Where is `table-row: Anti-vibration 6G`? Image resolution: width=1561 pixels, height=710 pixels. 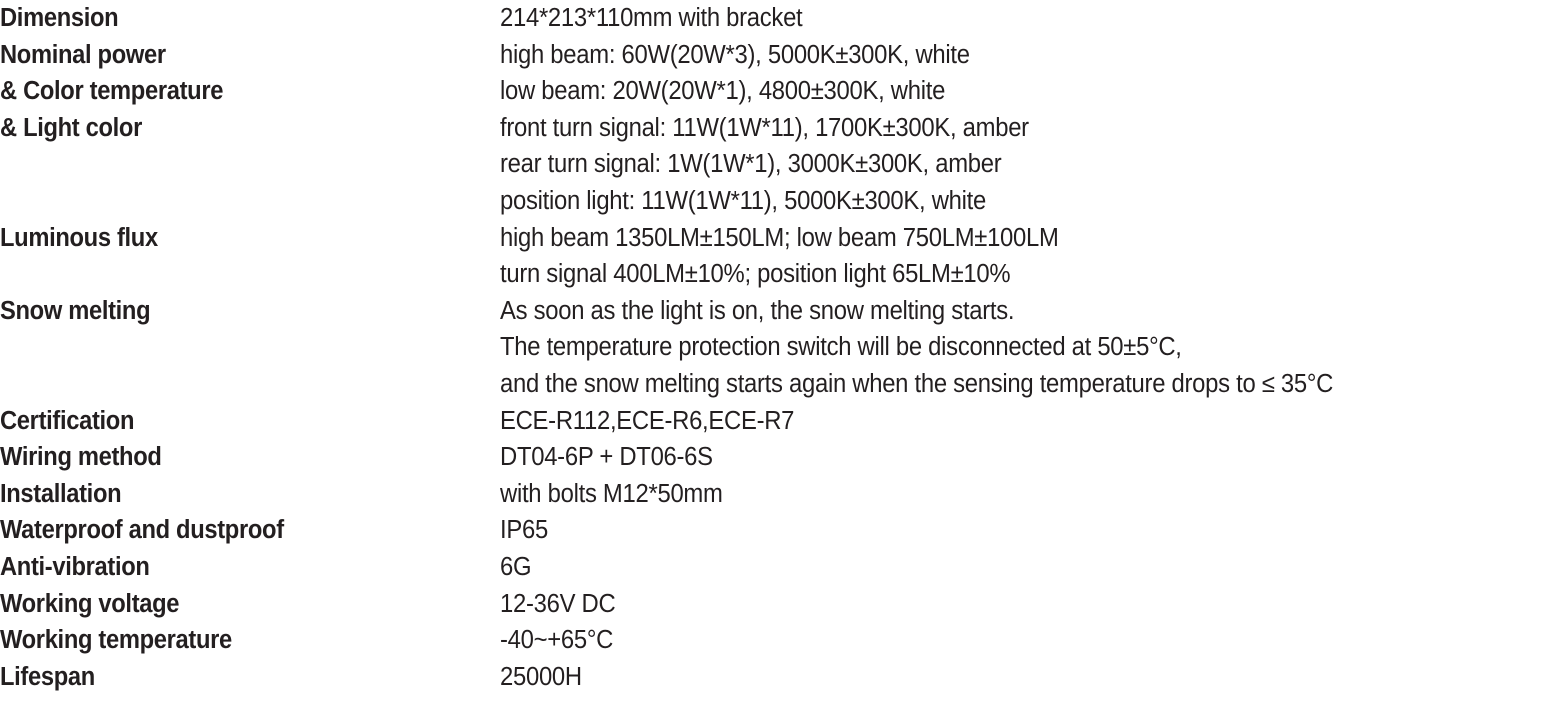
table-row: Anti-vibration 6G is located at coordinates (780, 567).